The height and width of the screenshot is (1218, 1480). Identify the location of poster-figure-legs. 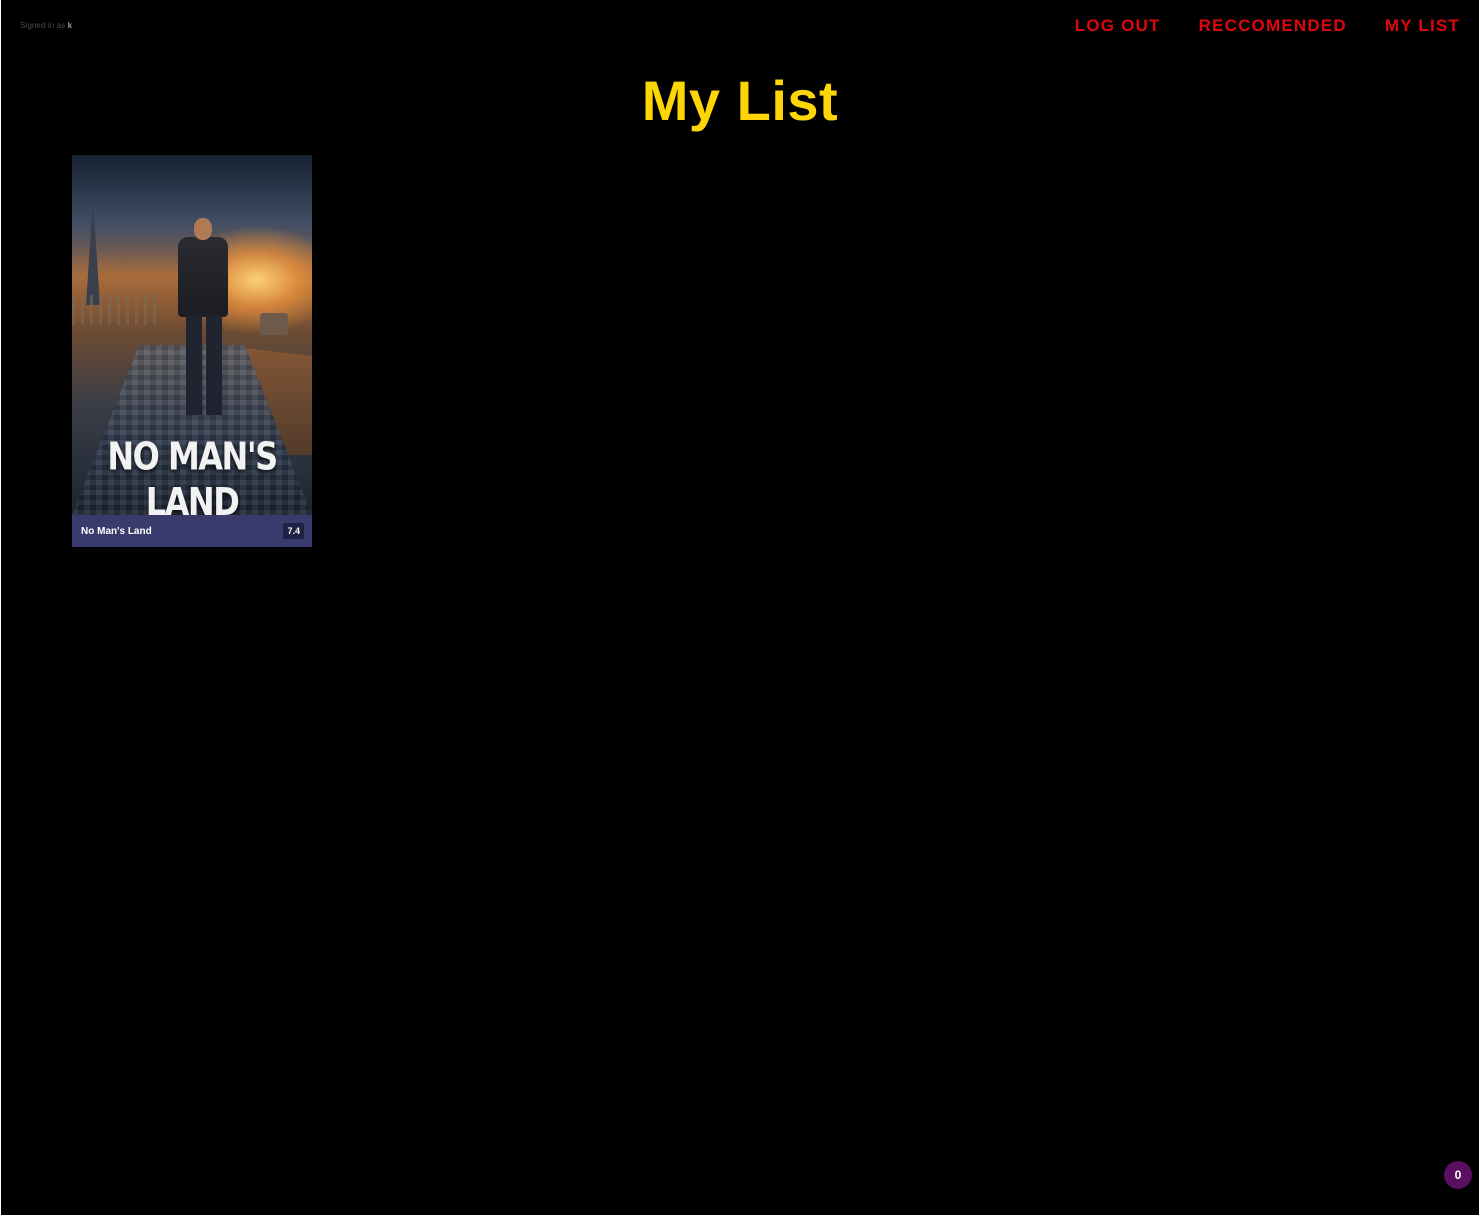
(204, 365).